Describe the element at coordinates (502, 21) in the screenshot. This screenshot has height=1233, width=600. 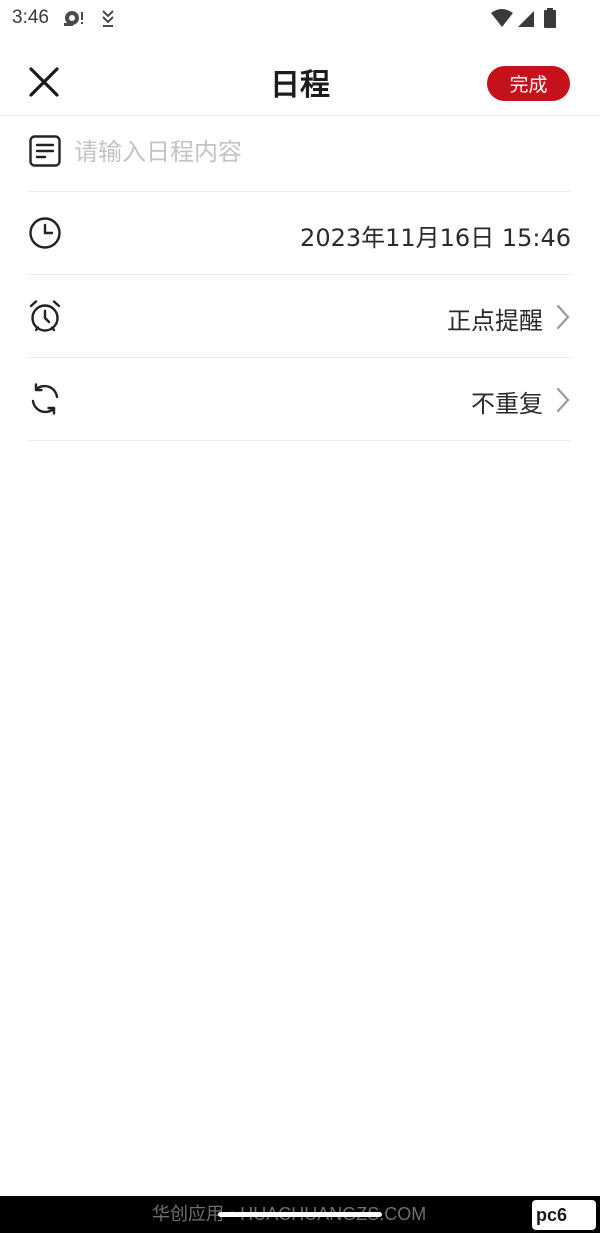
I see `wifi-icon` at that location.